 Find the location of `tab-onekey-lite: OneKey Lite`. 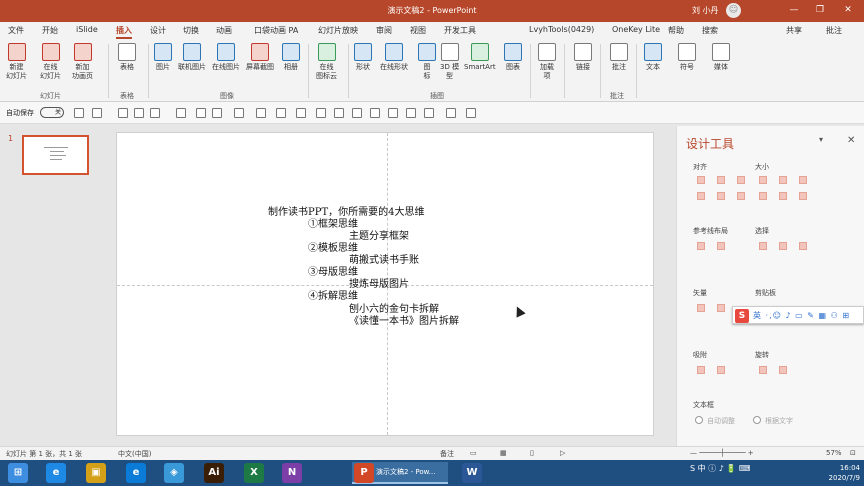

tab-onekey-lite: OneKey Lite is located at coordinates (636, 29).